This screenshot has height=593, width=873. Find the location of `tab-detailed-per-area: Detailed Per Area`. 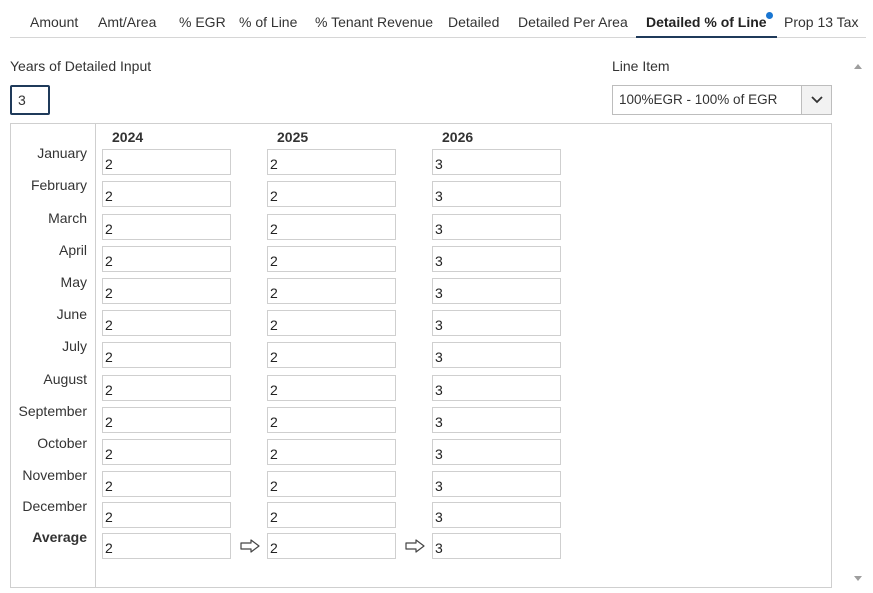

tab-detailed-per-area: Detailed Per Area is located at coordinates (573, 18).